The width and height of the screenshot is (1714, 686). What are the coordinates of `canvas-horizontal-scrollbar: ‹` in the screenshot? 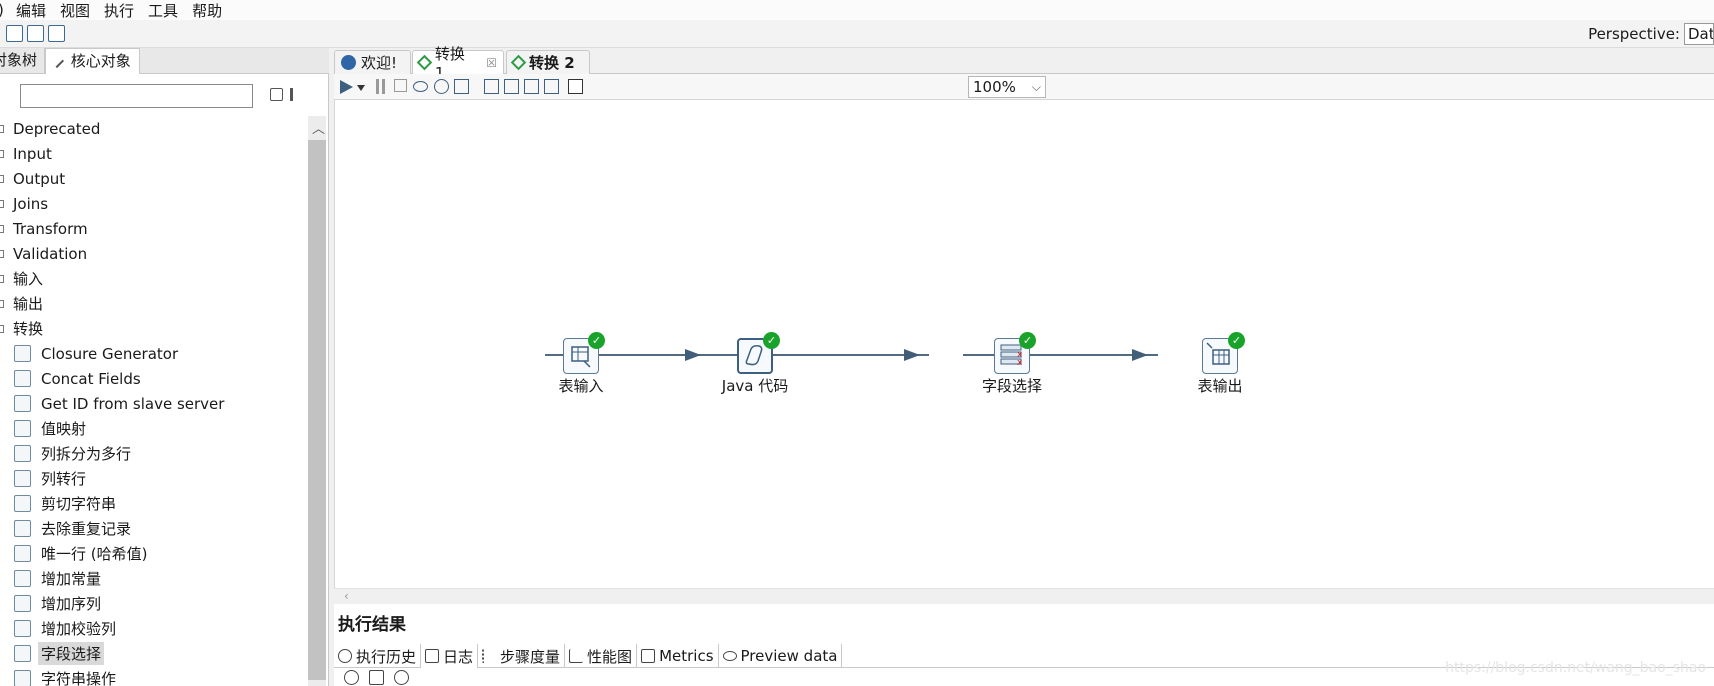 It's located at (1024, 596).